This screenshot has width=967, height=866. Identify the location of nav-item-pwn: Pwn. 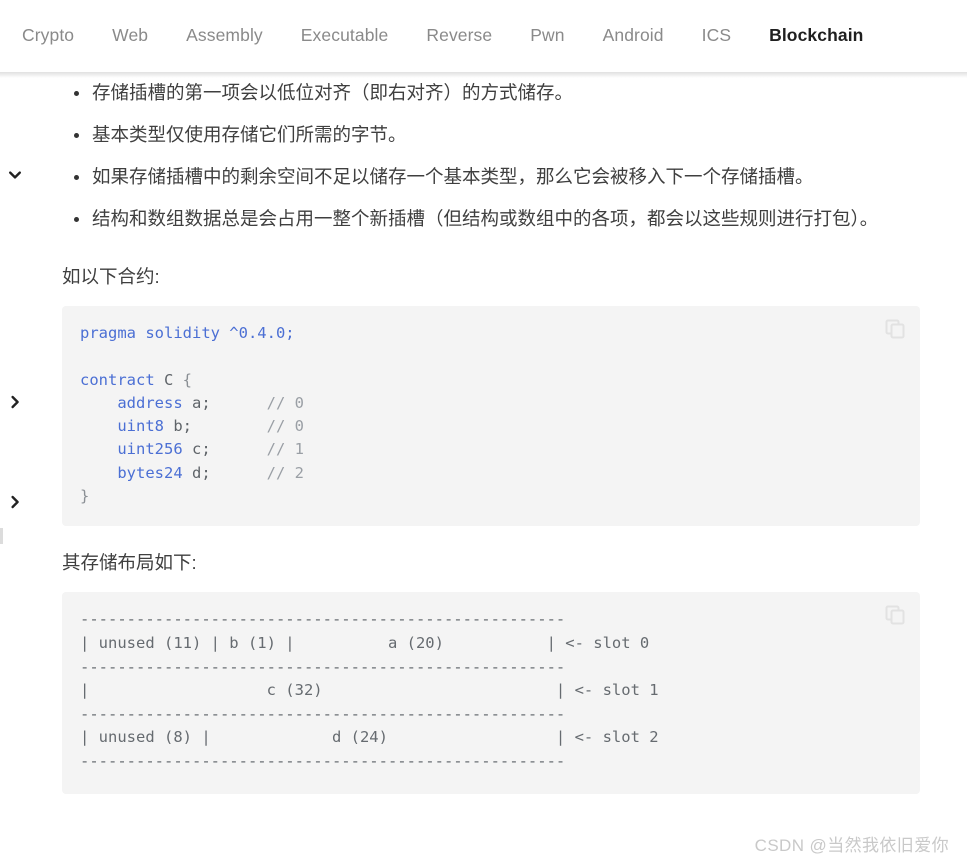
(547, 35).